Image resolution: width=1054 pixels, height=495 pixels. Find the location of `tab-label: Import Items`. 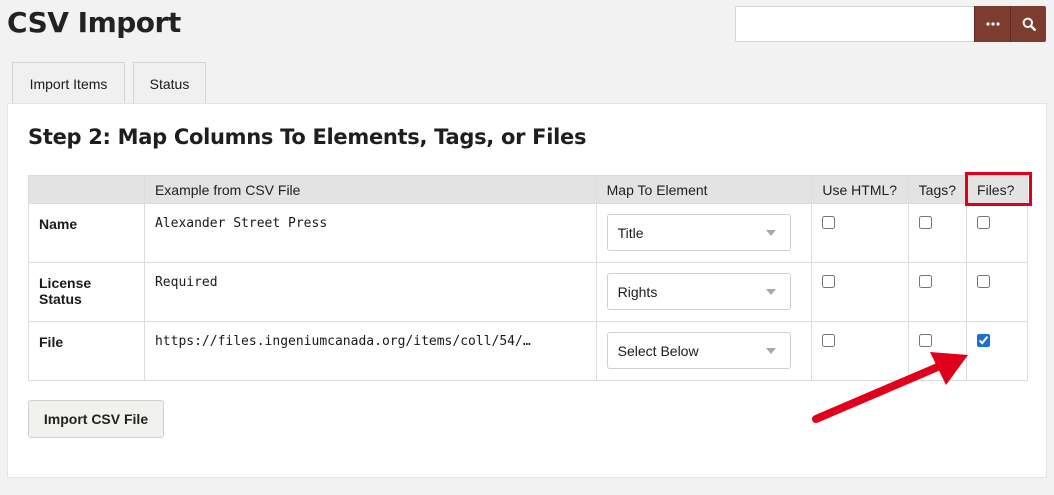

tab-label: Import Items is located at coordinates (68, 83).